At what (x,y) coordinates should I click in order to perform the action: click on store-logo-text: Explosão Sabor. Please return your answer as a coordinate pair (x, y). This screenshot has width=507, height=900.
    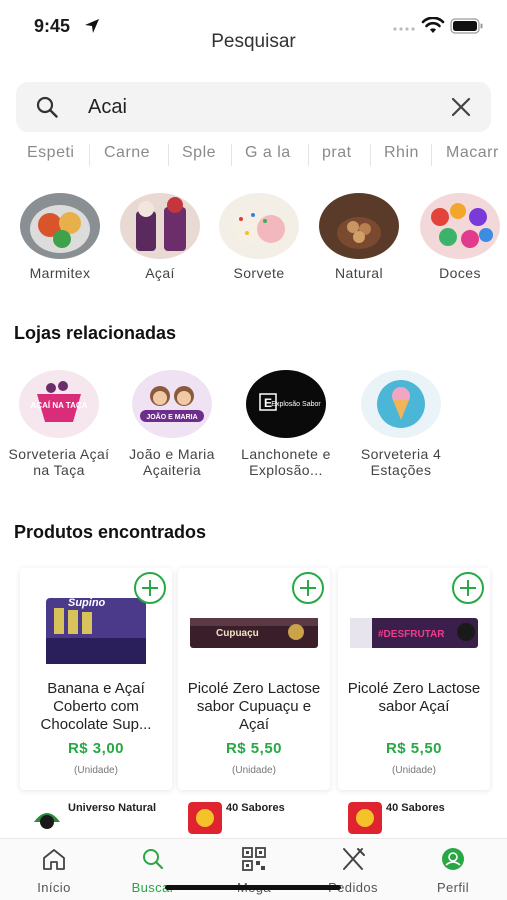
    Looking at the image, I should click on (296, 404).